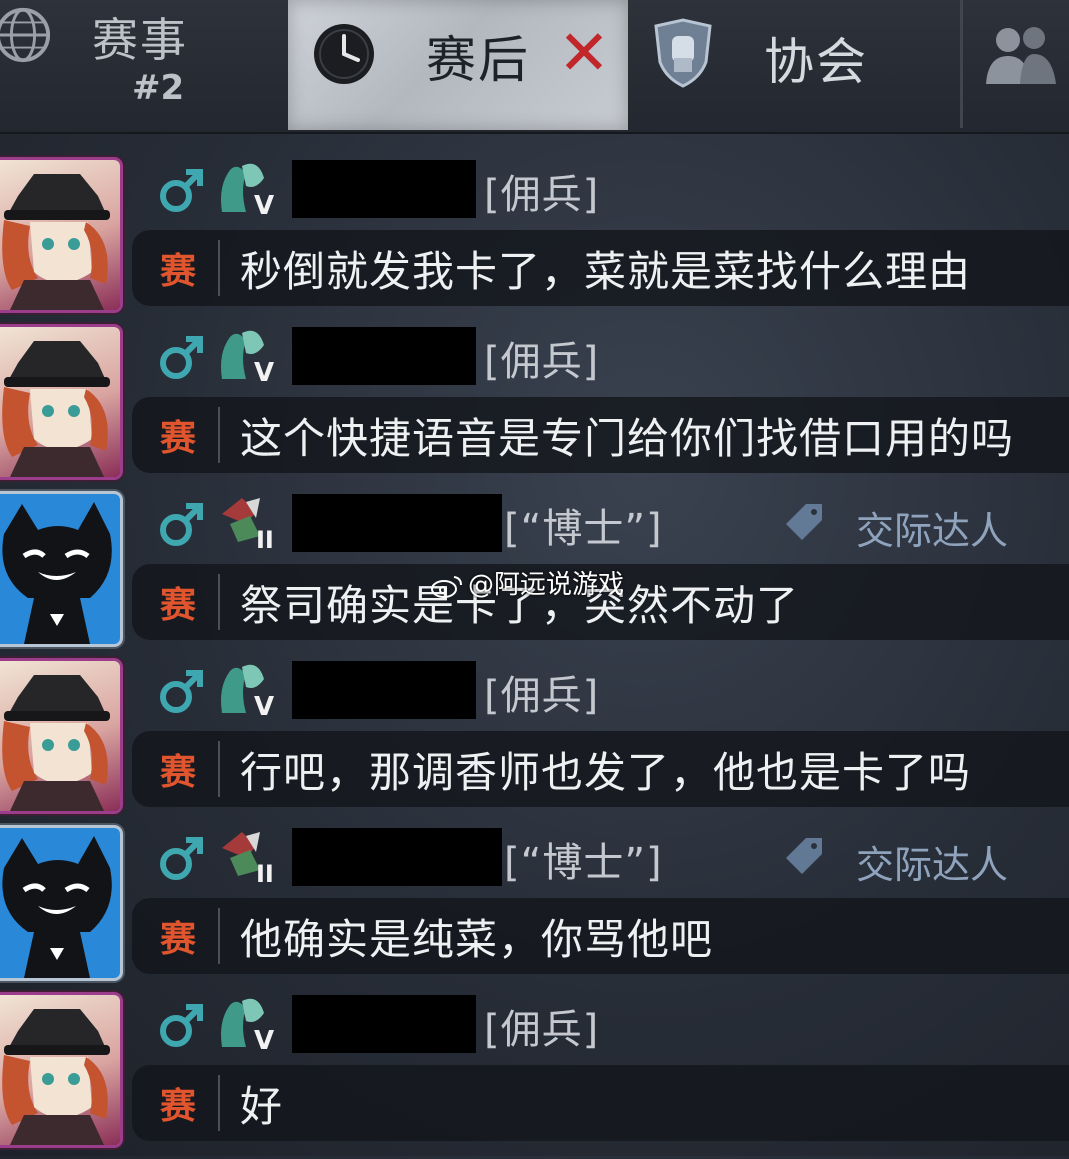 The image size is (1069, 1159). I want to click on message-text: 秒倒就发我卡了，菜就是菜找什么理由, so click(606, 271).